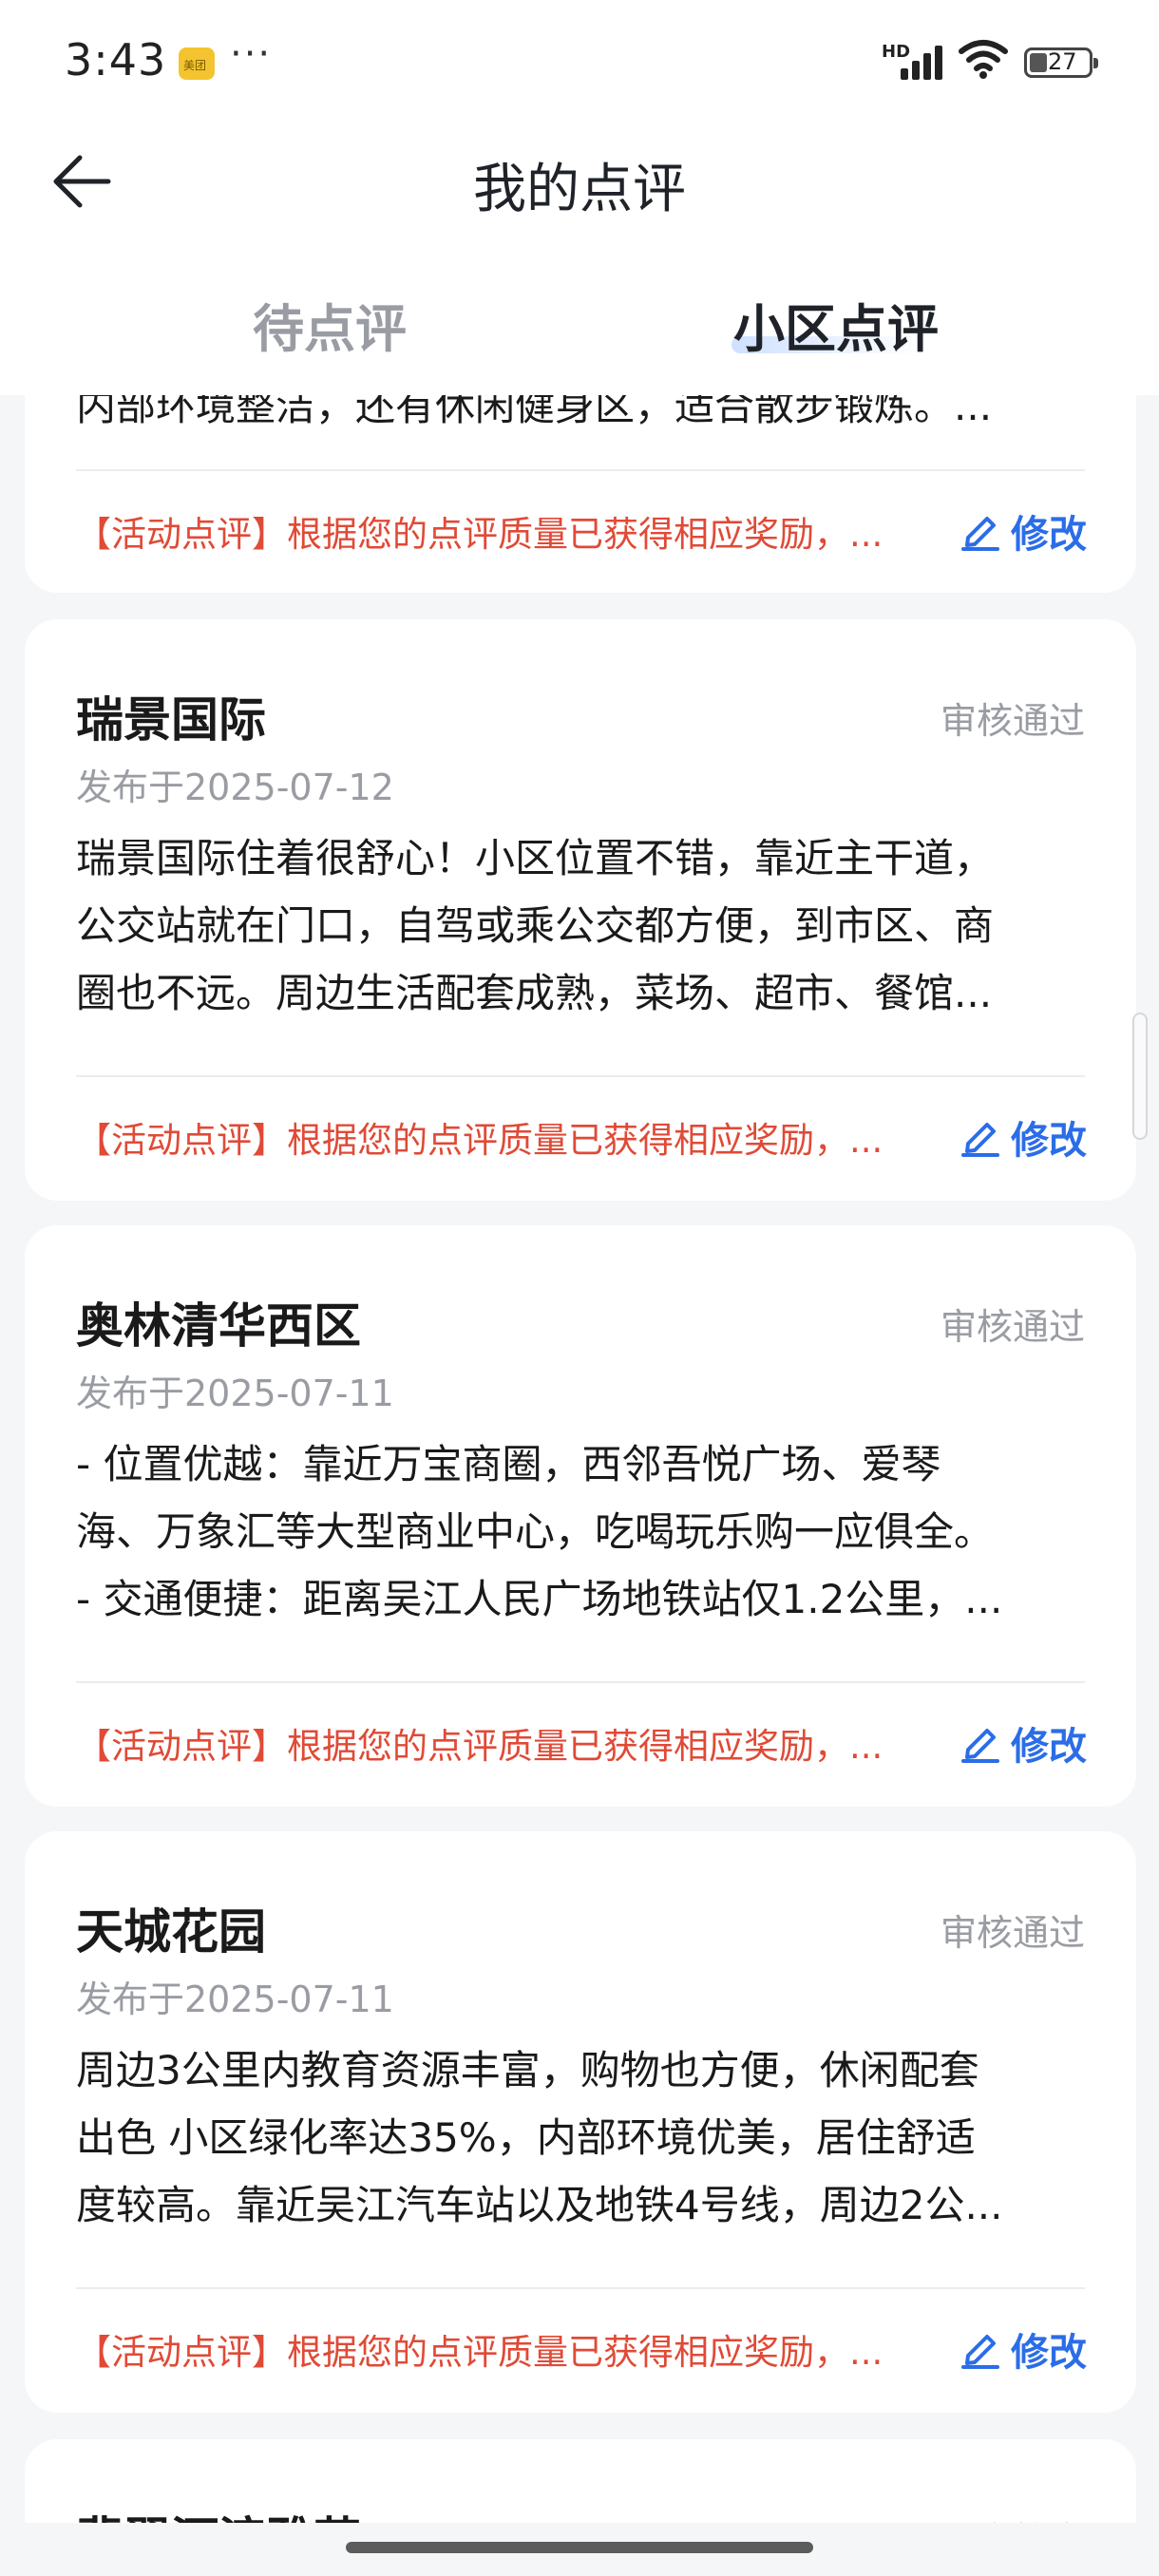 The width and height of the screenshot is (1159, 2576). I want to click on home-indicator, so click(579, 2547).